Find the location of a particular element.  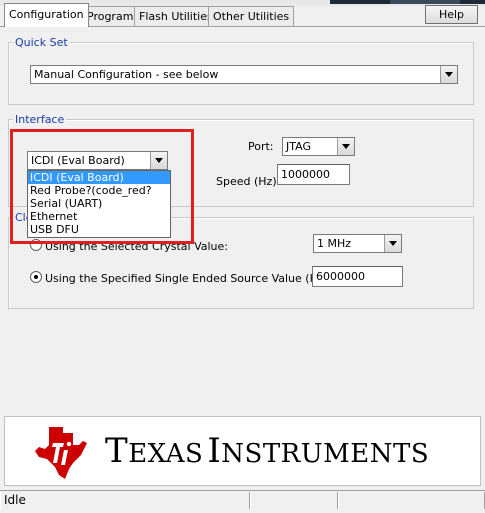

dropdown-option: ICDI (Eval Board) is located at coordinates (99, 177).